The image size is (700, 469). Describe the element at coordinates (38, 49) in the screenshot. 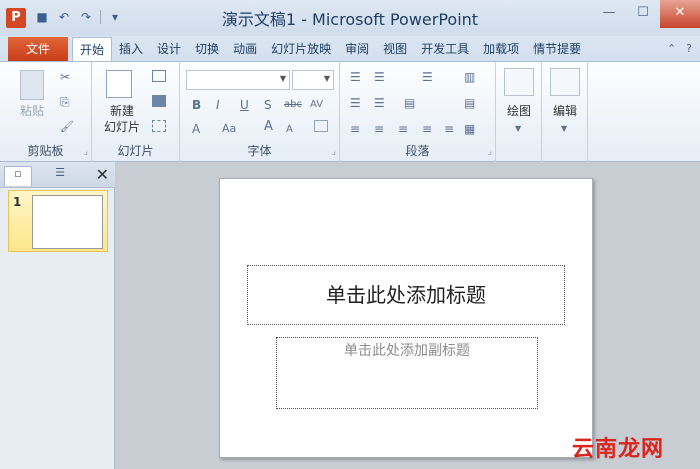

I see `tab-file: 文件` at that location.